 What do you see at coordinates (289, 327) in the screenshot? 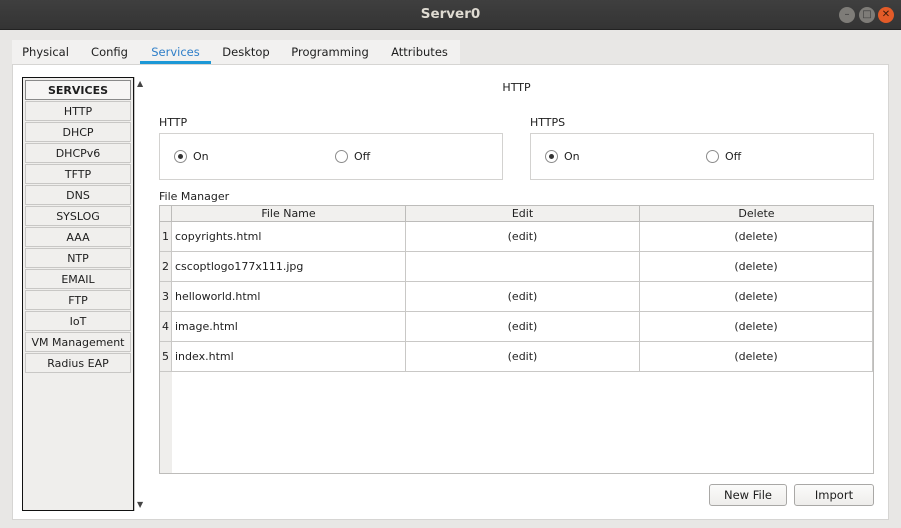
I see `file-name-cell: image.html` at bounding box center [289, 327].